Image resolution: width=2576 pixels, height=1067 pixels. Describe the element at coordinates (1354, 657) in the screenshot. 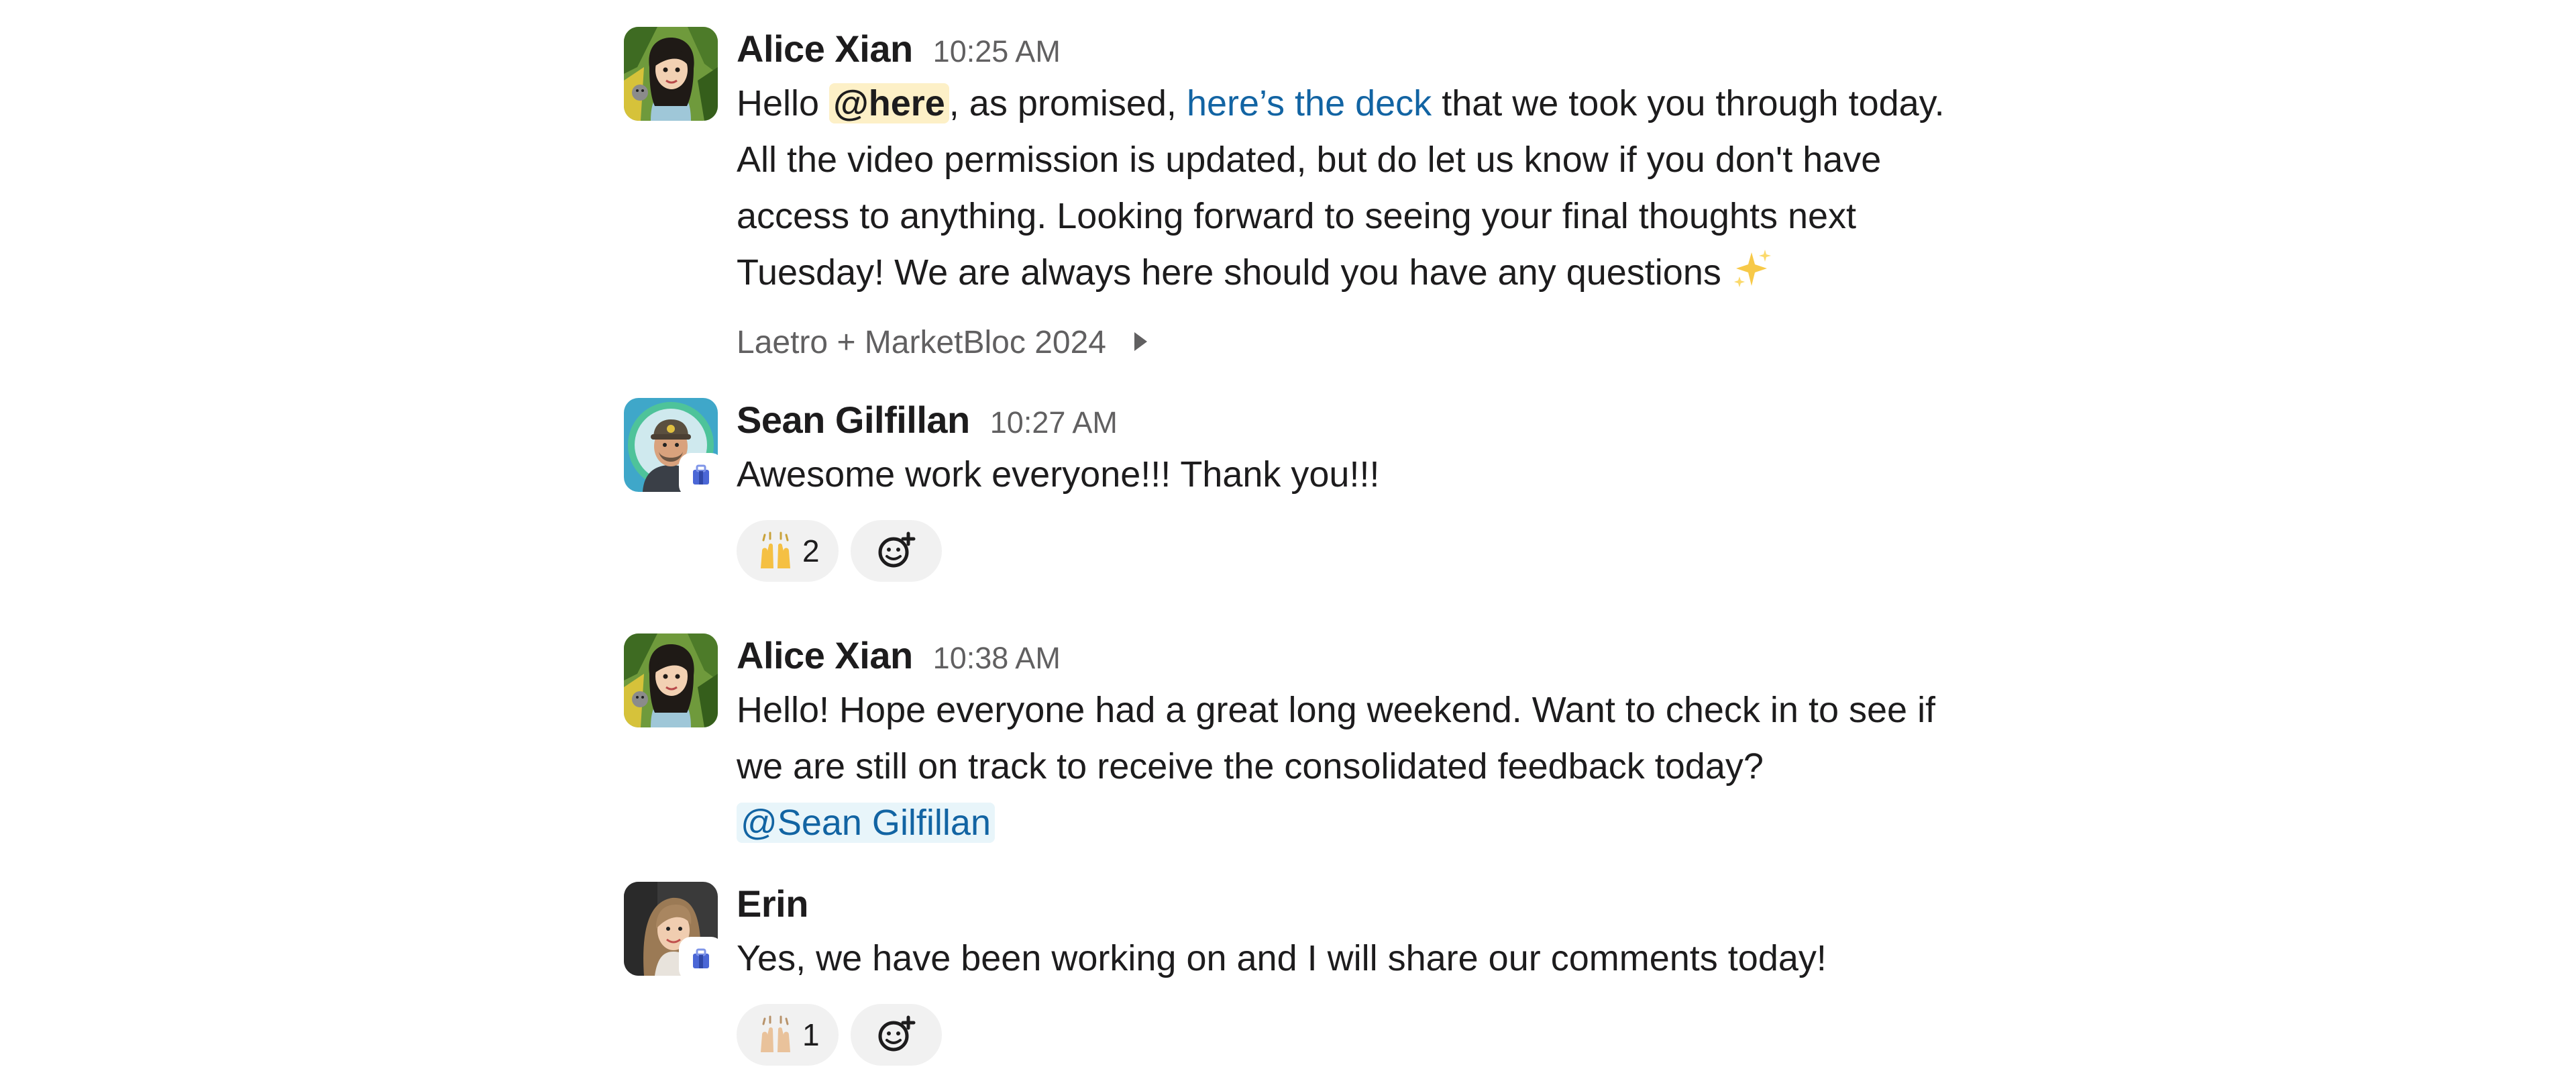

I see `message-header: Alice Xian 10:38 AM` at that location.